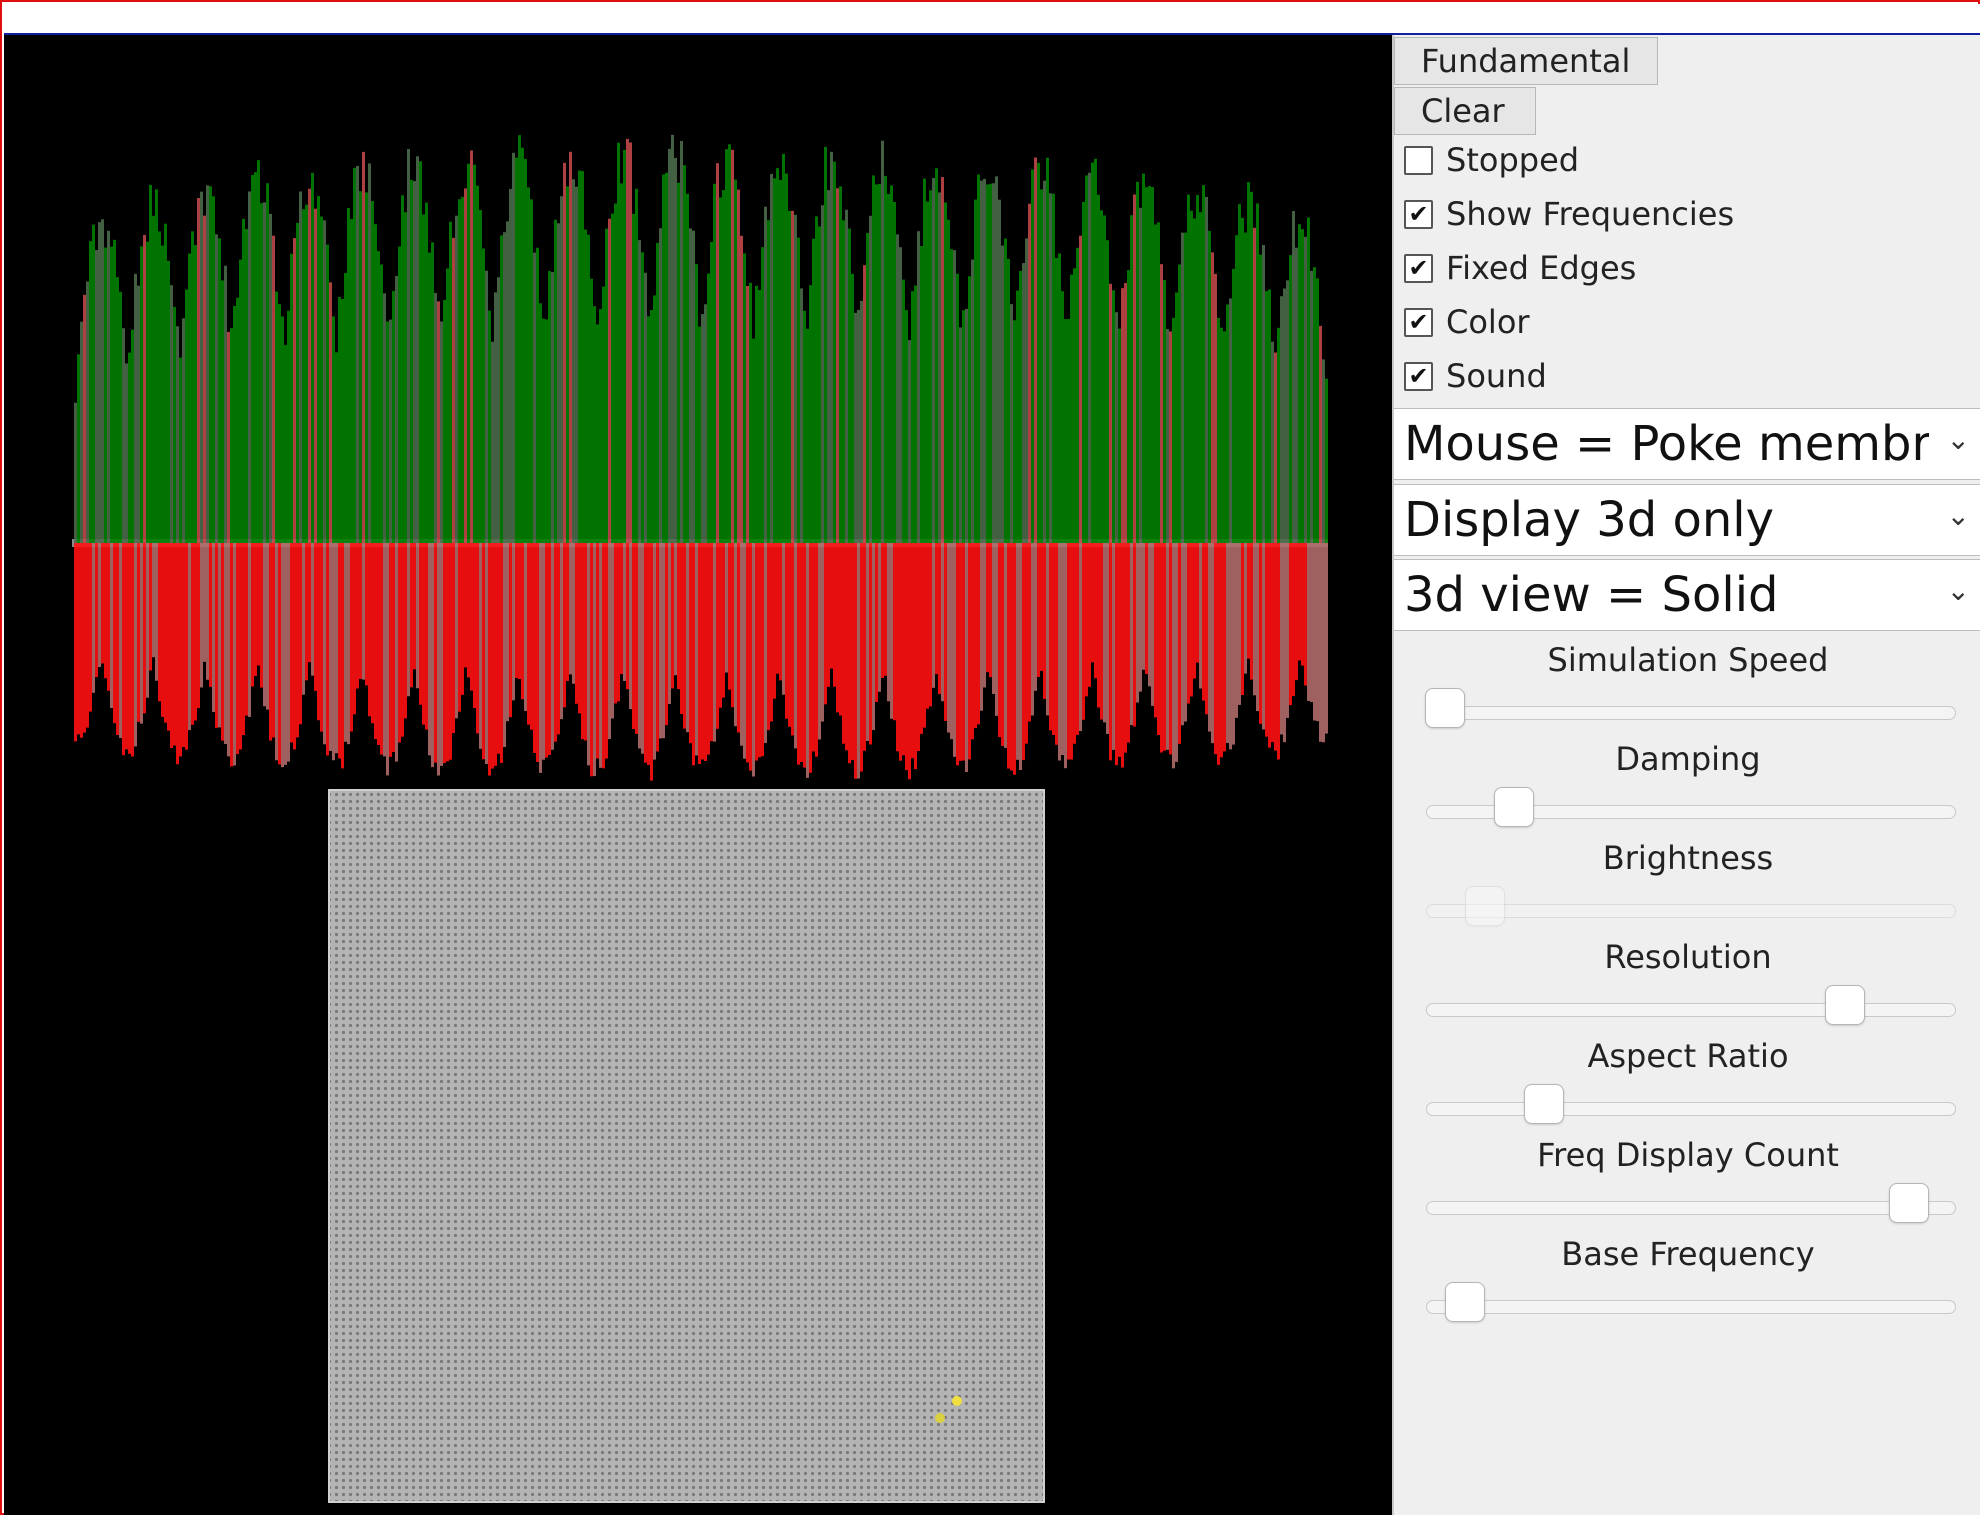 Image resolution: width=1980 pixels, height=1515 pixels. Describe the element at coordinates (1496, 376) in the screenshot. I see `checkbox-label: Sound` at that location.